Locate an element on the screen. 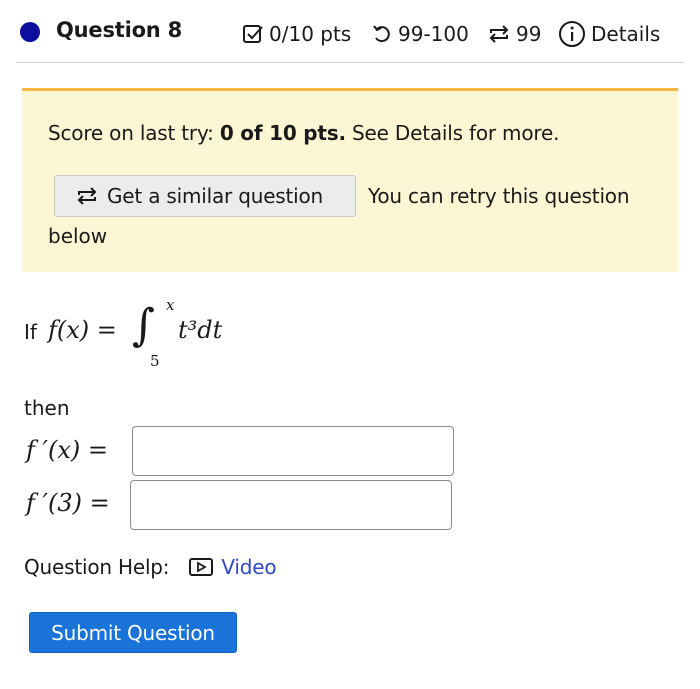  derivative-3-label: f ′(3) = is located at coordinates (68, 503).